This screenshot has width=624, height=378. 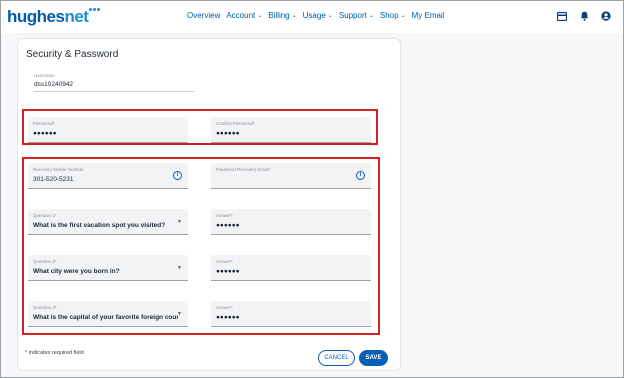 What do you see at coordinates (45, 133) in the screenshot?
I see `password-value: ●●●●●●` at bounding box center [45, 133].